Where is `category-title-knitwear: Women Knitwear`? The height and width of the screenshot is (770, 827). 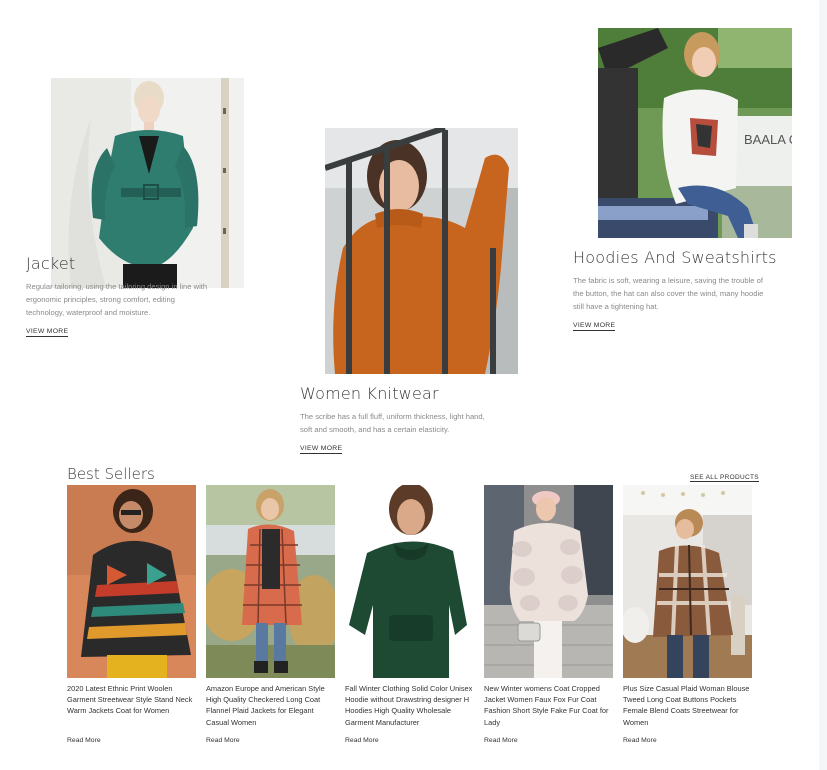
category-title-knitwear: Women Knitwear is located at coordinates (369, 393).